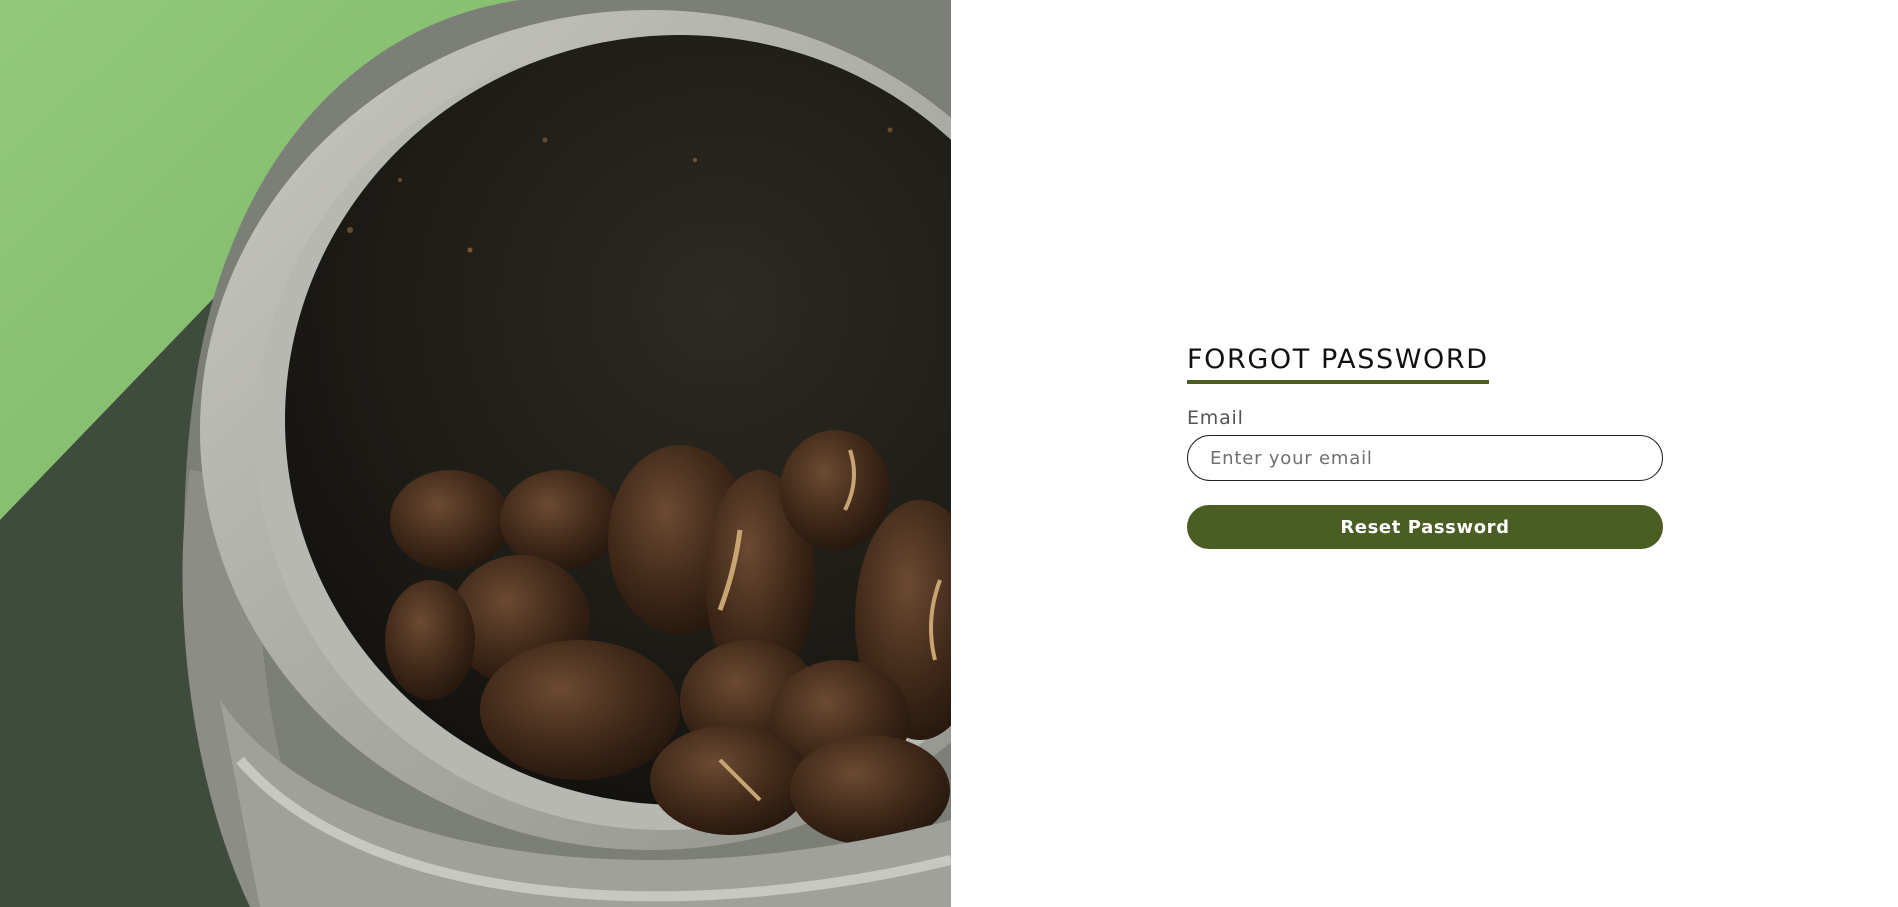 Image resolution: width=1898 pixels, height=907 pixels. I want to click on reset-password-button: Reset Password, so click(1425, 527).